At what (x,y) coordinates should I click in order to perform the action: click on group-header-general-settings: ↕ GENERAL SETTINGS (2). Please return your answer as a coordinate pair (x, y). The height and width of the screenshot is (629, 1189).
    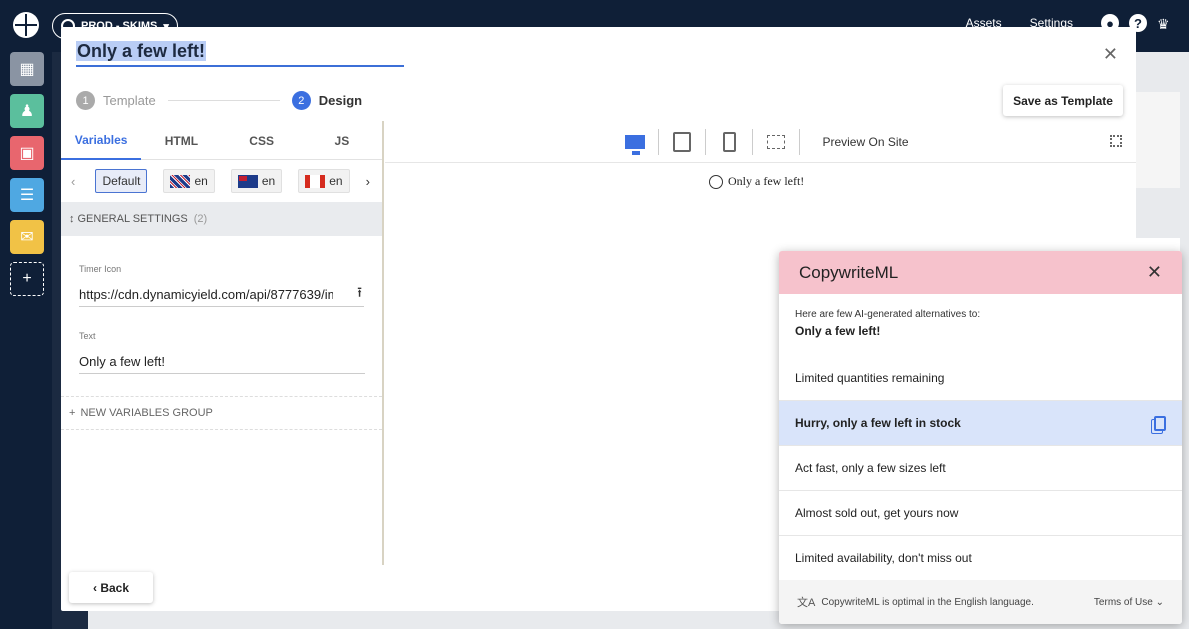
    Looking at the image, I should click on (221, 219).